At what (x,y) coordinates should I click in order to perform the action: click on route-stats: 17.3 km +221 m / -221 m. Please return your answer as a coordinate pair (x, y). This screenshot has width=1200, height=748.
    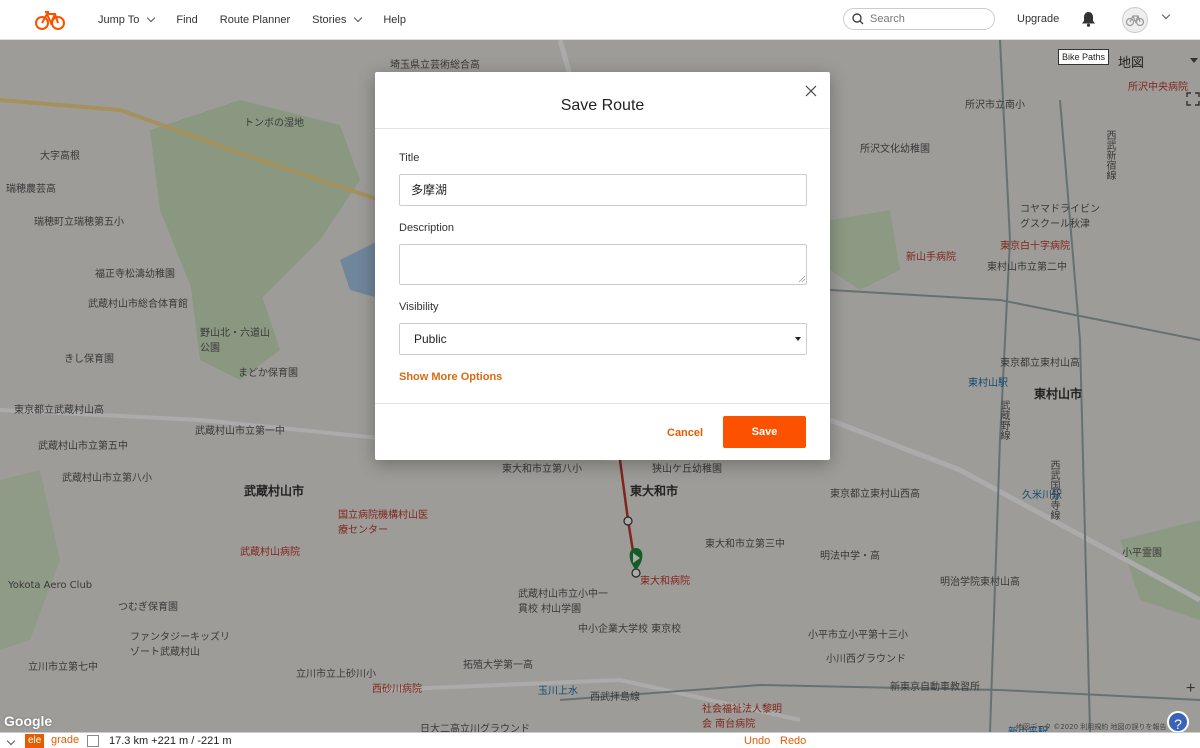
    Looking at the image, I should click on (170, 741).